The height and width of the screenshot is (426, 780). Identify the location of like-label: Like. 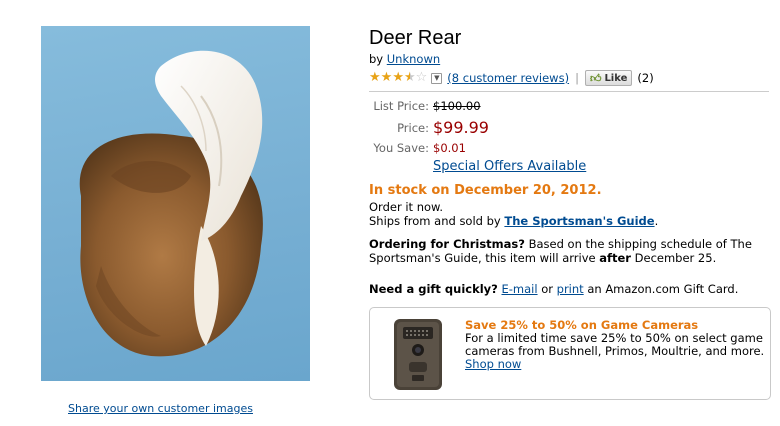
(616, 78).